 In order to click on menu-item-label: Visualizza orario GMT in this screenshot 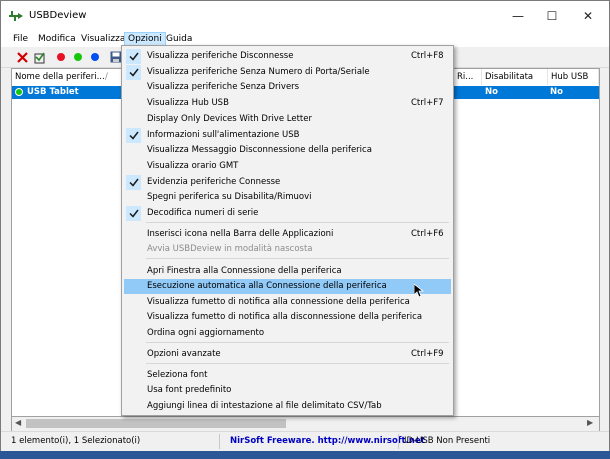, I will do `click(193, 166)`.